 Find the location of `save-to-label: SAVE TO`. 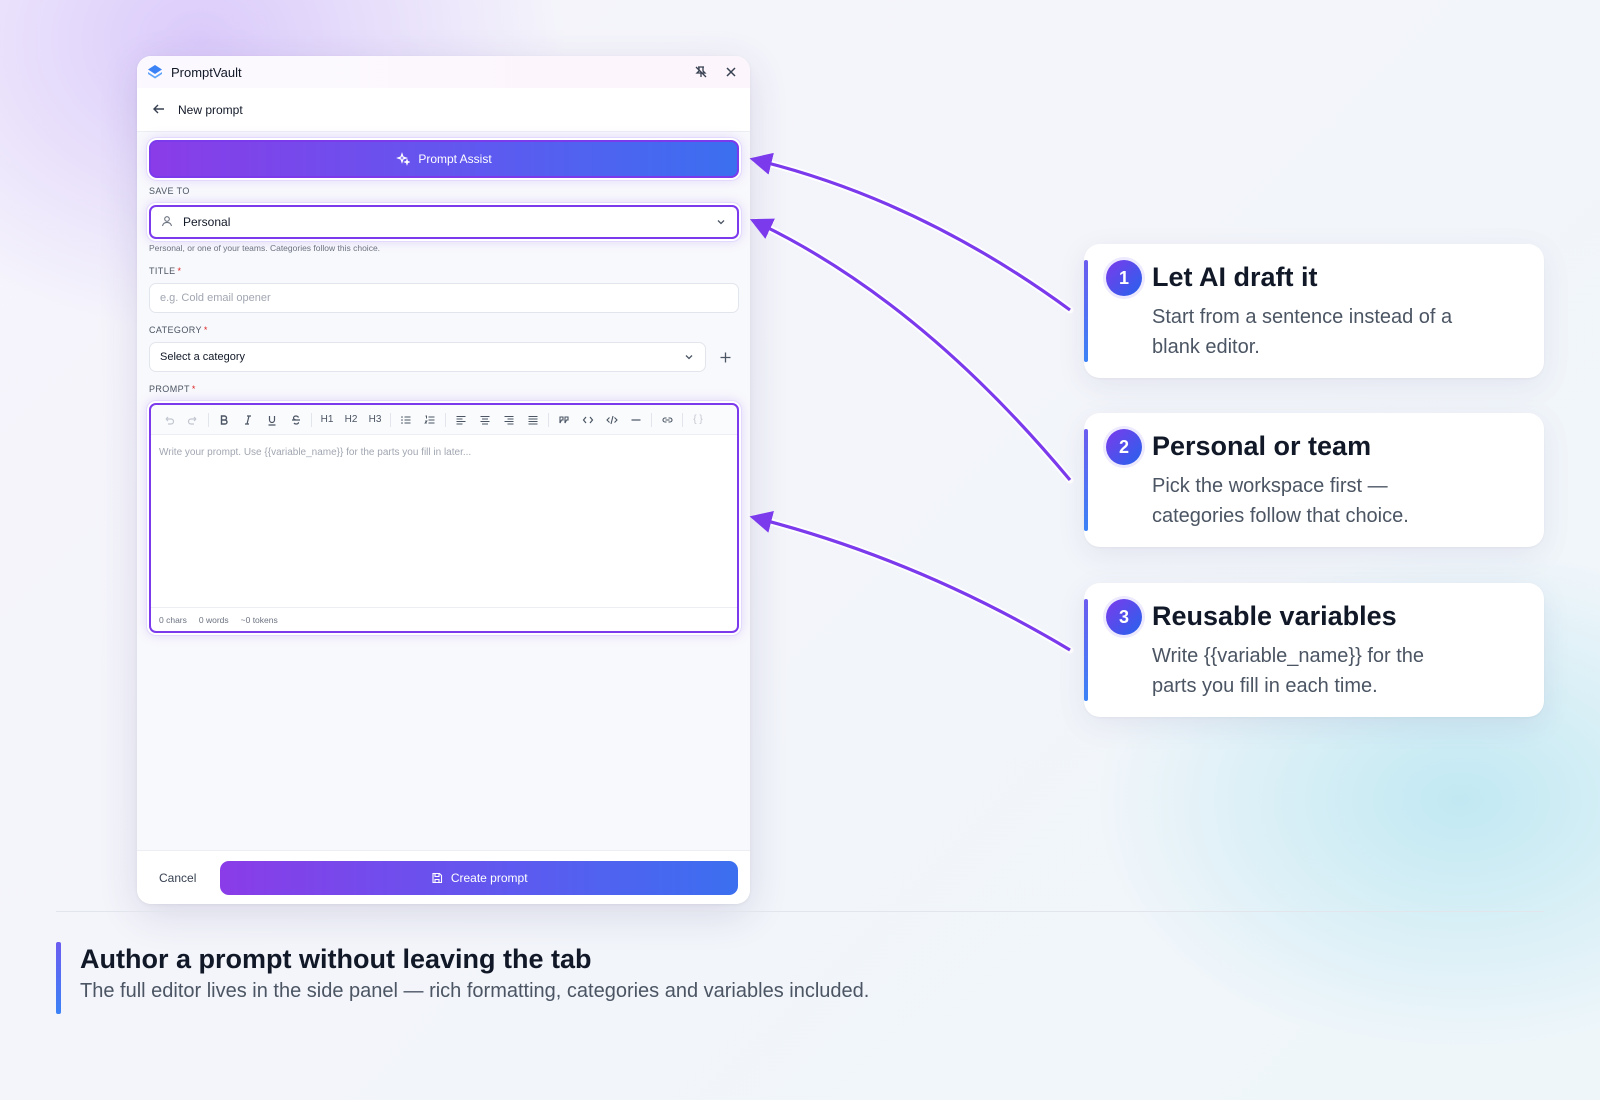

save-to-label: SAVE TO is located at coordinates (169, 191).